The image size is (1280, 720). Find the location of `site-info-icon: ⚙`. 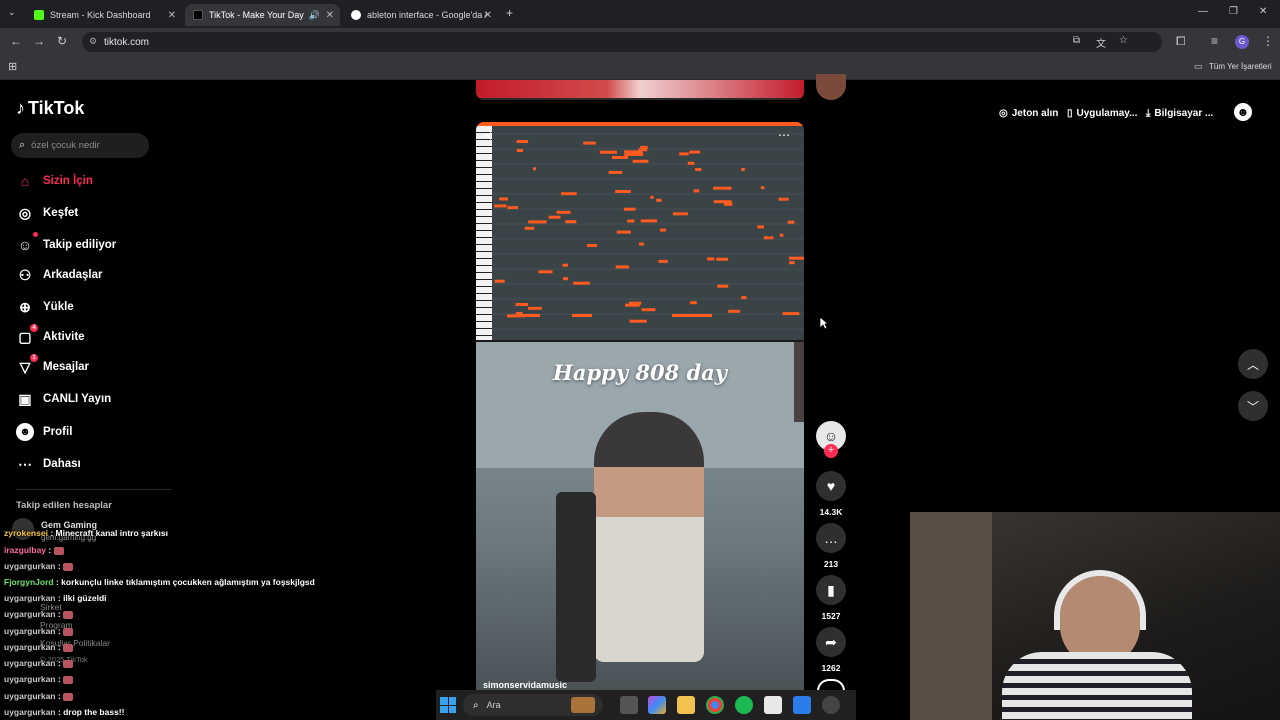

site-info-icon: ⚙ is located at coordinates (93, 41).